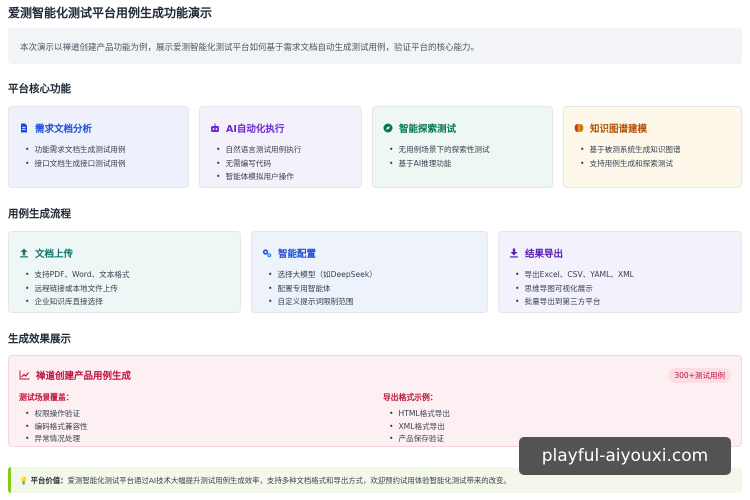 This screenshot has width=750, height=500. I want to click on list-item: 支持PDF、Word、文本格式, so click(127, 275).